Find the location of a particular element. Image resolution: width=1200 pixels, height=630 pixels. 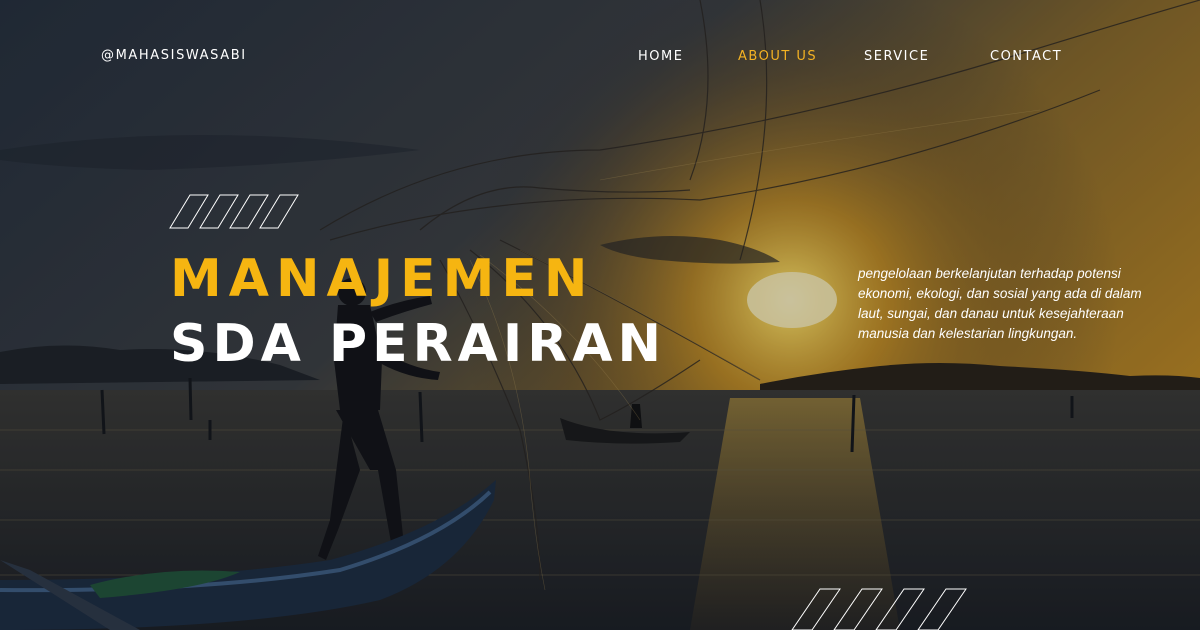

nav-home: HOME is located at coordinates (660, 56).